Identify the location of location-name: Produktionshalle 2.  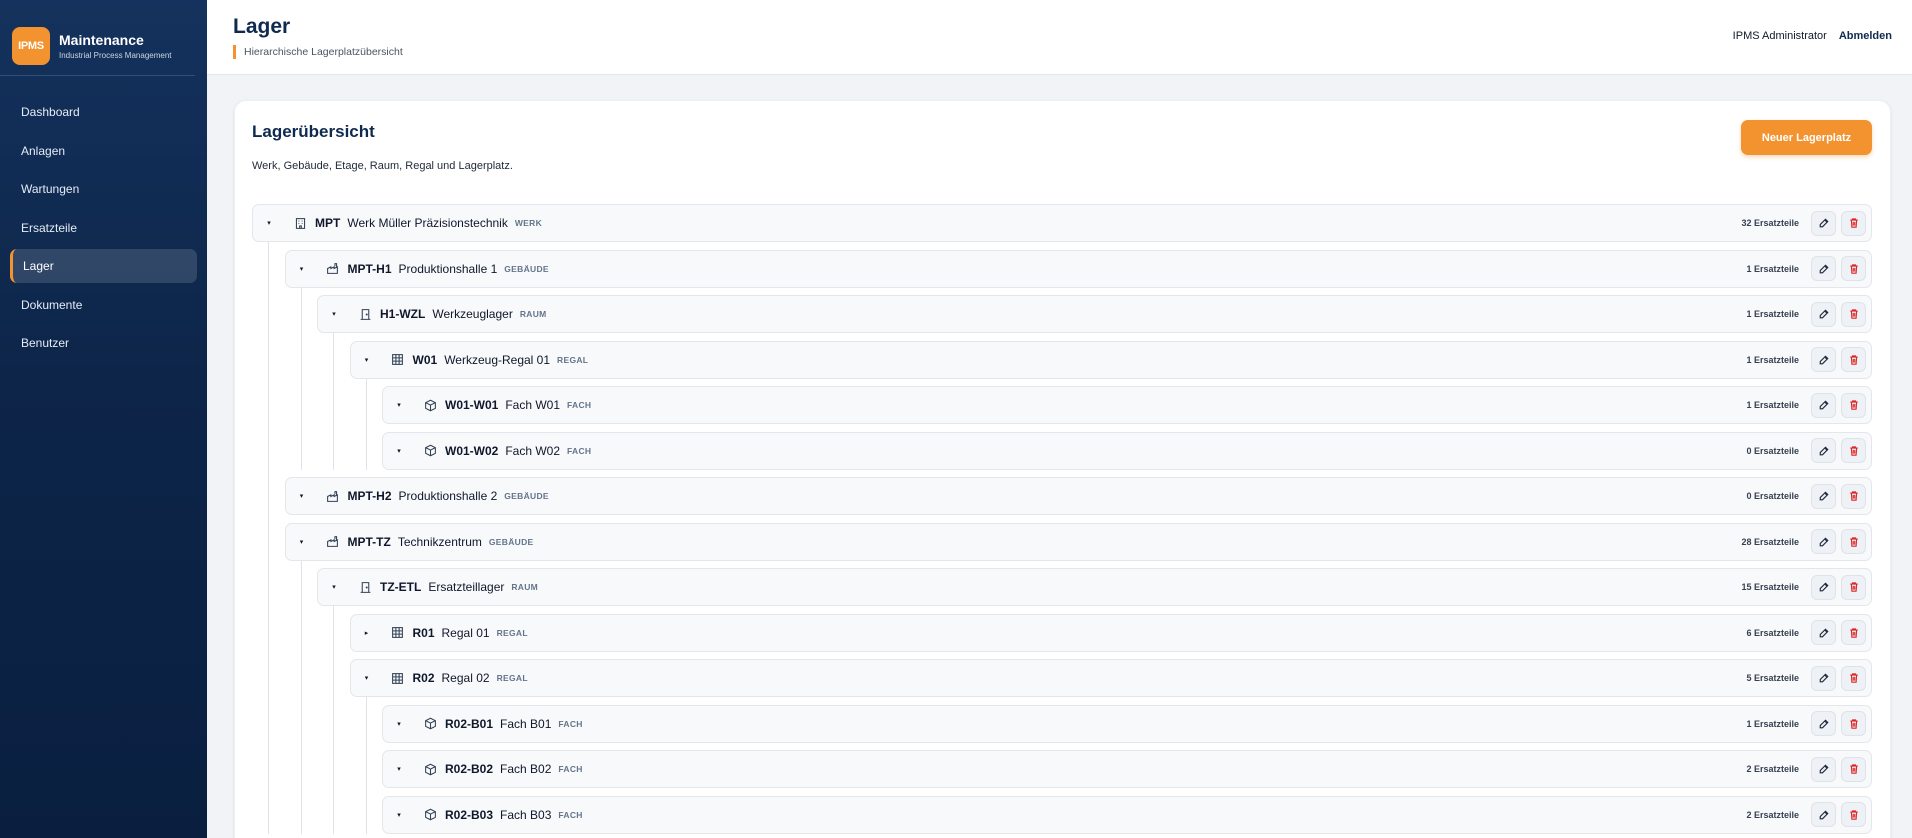
(448, 496).